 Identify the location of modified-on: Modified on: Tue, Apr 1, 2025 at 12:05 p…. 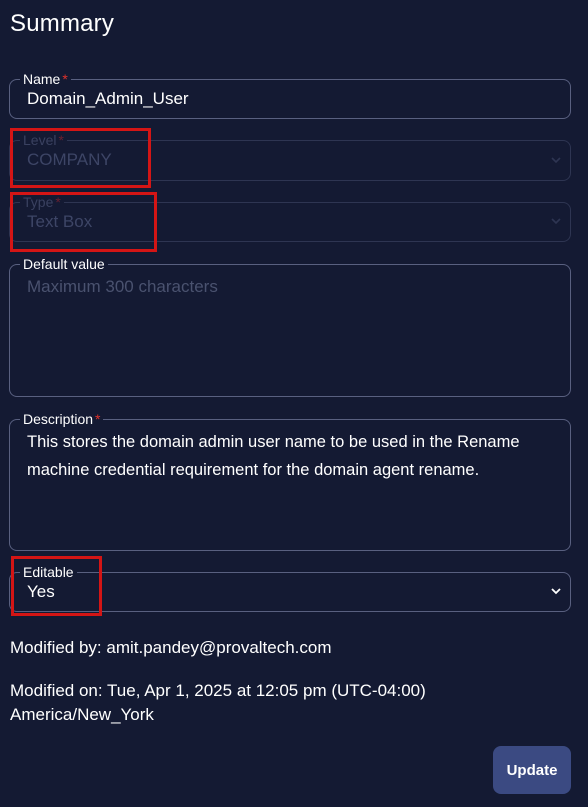
(218, 690).